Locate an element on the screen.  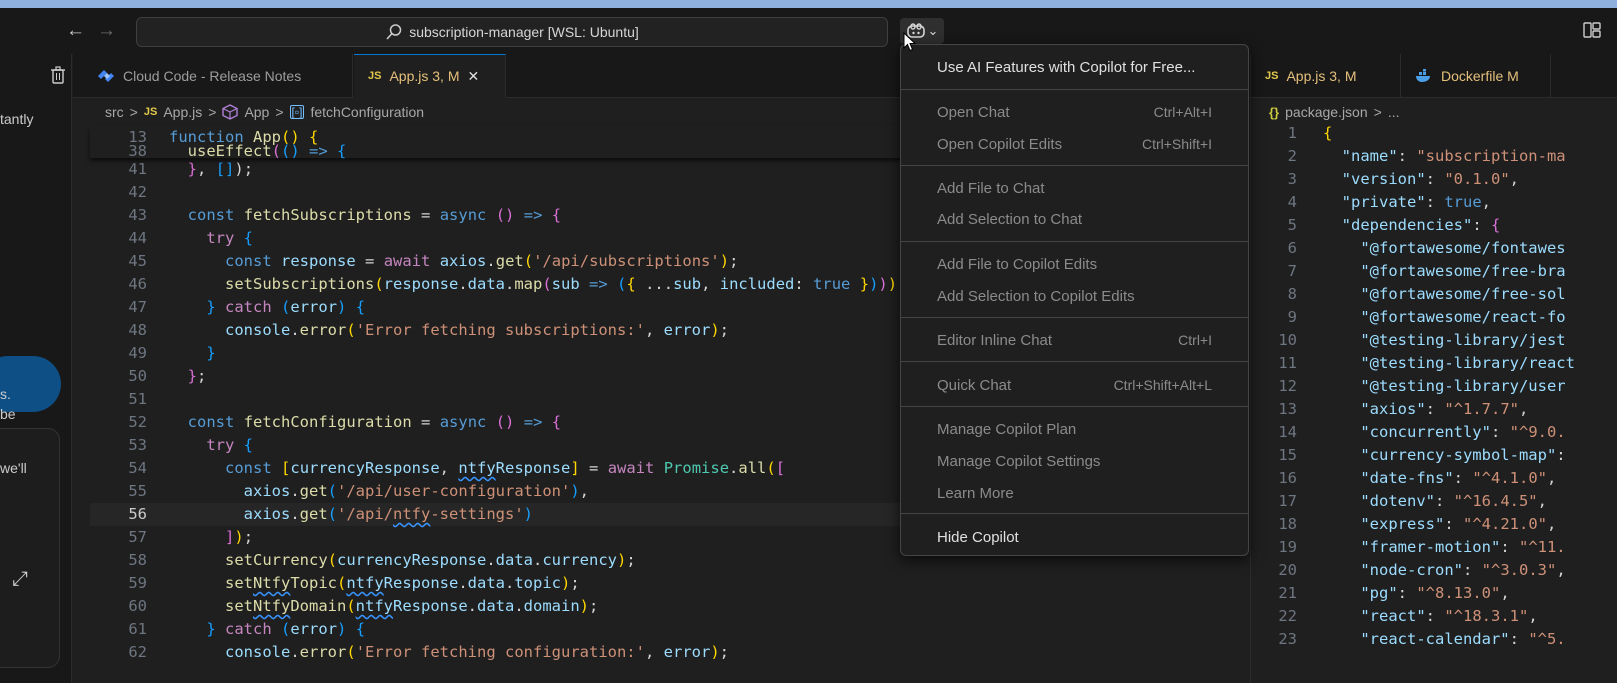
code-line: 20 "node-cron": "^3.0.3", is located at coordinates (1422, 570).